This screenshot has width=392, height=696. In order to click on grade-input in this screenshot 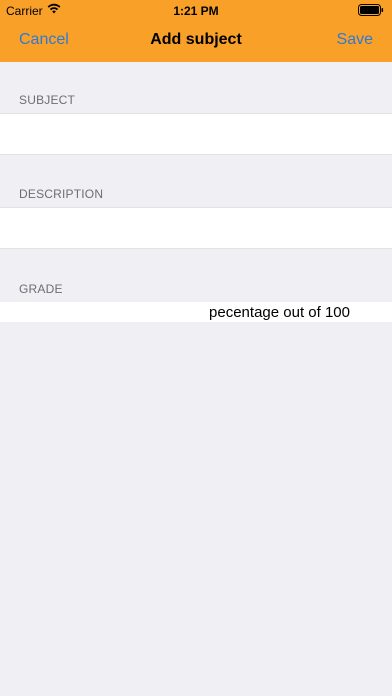, I will do `click(196, 312)`.